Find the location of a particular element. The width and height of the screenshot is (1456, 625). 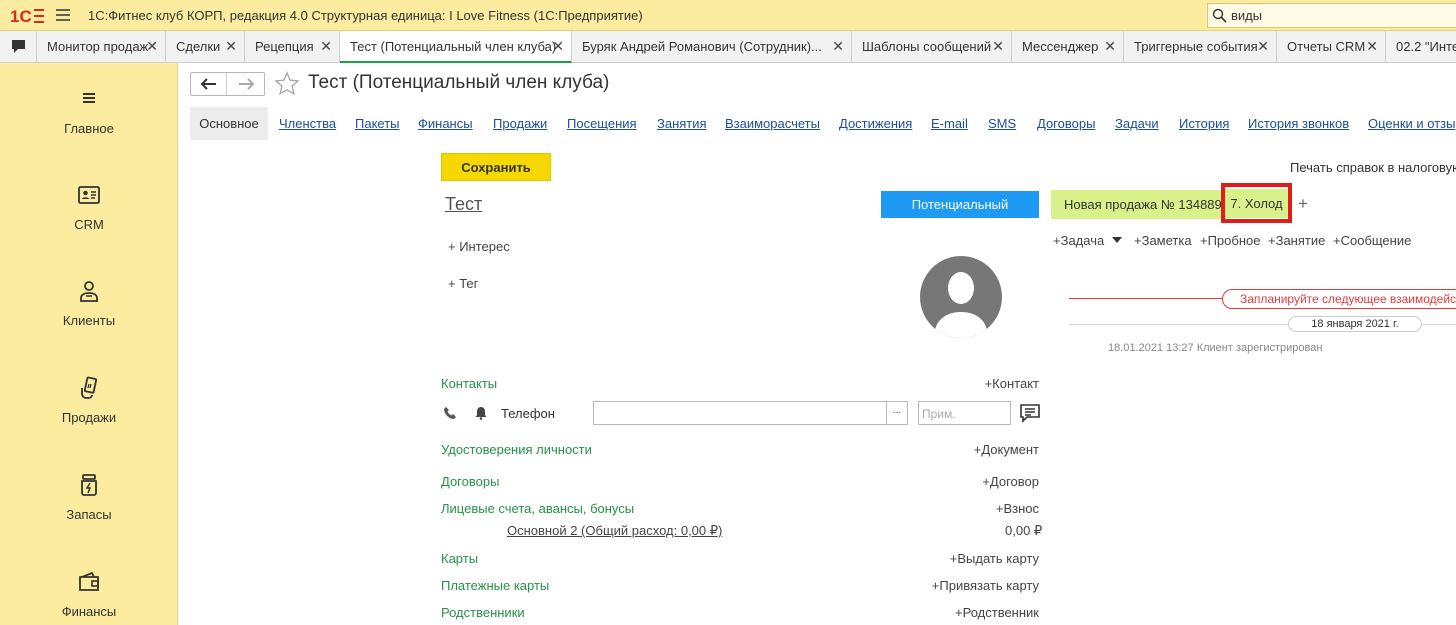

section-tab-packages: Пакеты is located at coordinates (377, 123).